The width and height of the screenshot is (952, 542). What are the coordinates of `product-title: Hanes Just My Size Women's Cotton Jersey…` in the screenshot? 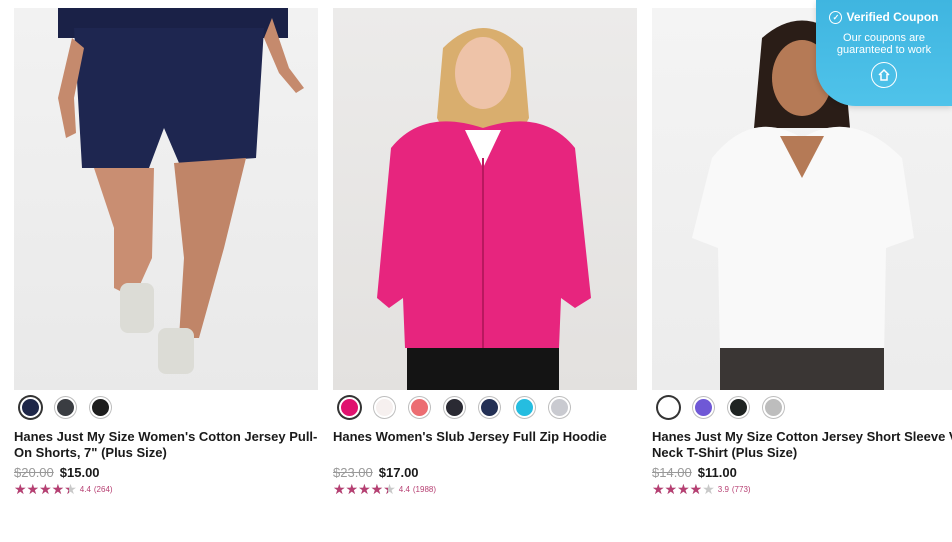 It's located at (165, 445).